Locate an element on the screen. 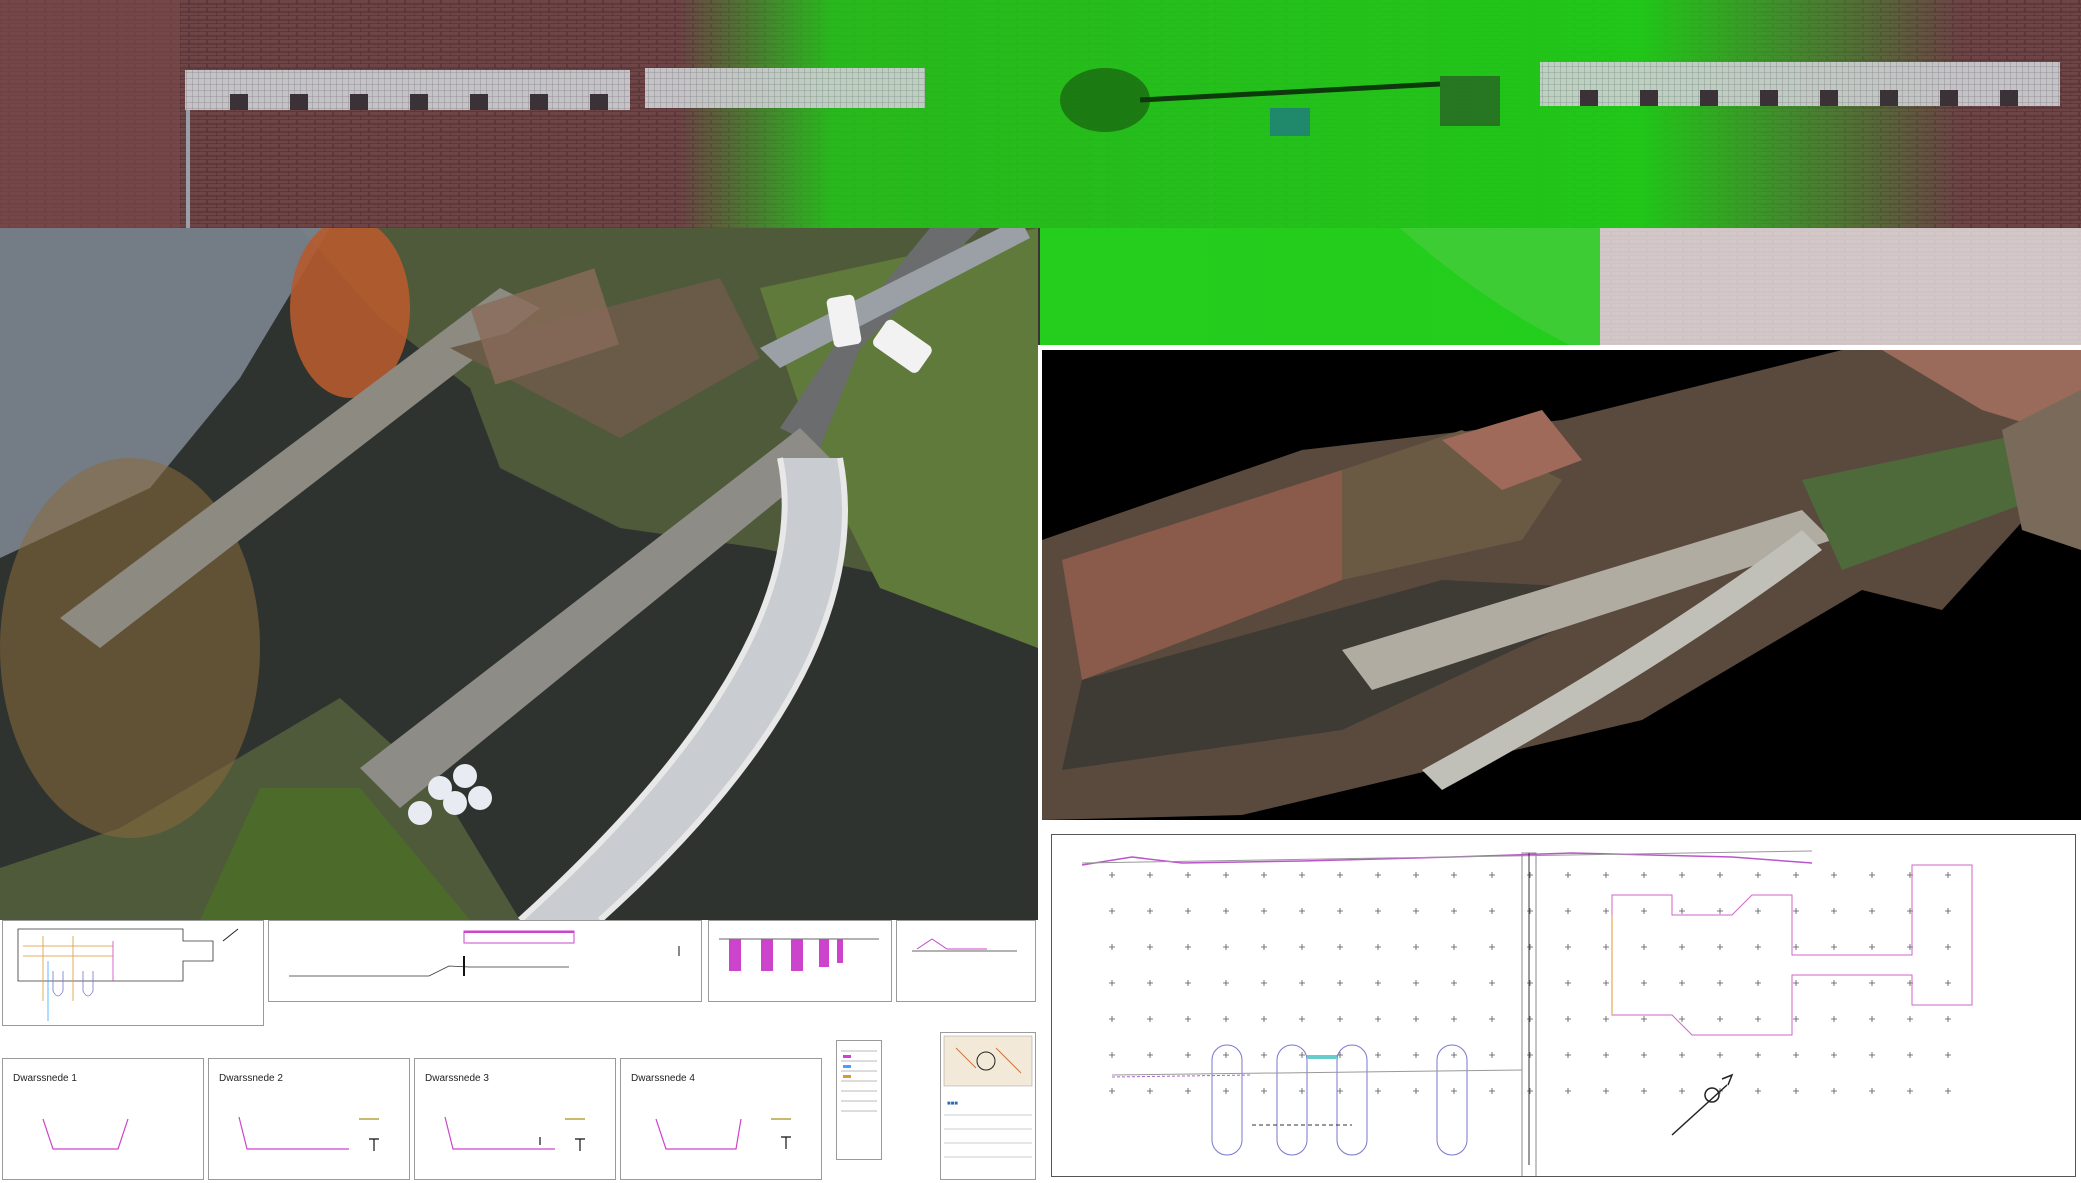 Image resolution: width=2081 pixels, height=1183 pixels. cross-section-1-title: Dwarssnede 1 is located at coordinates (45, 1078).